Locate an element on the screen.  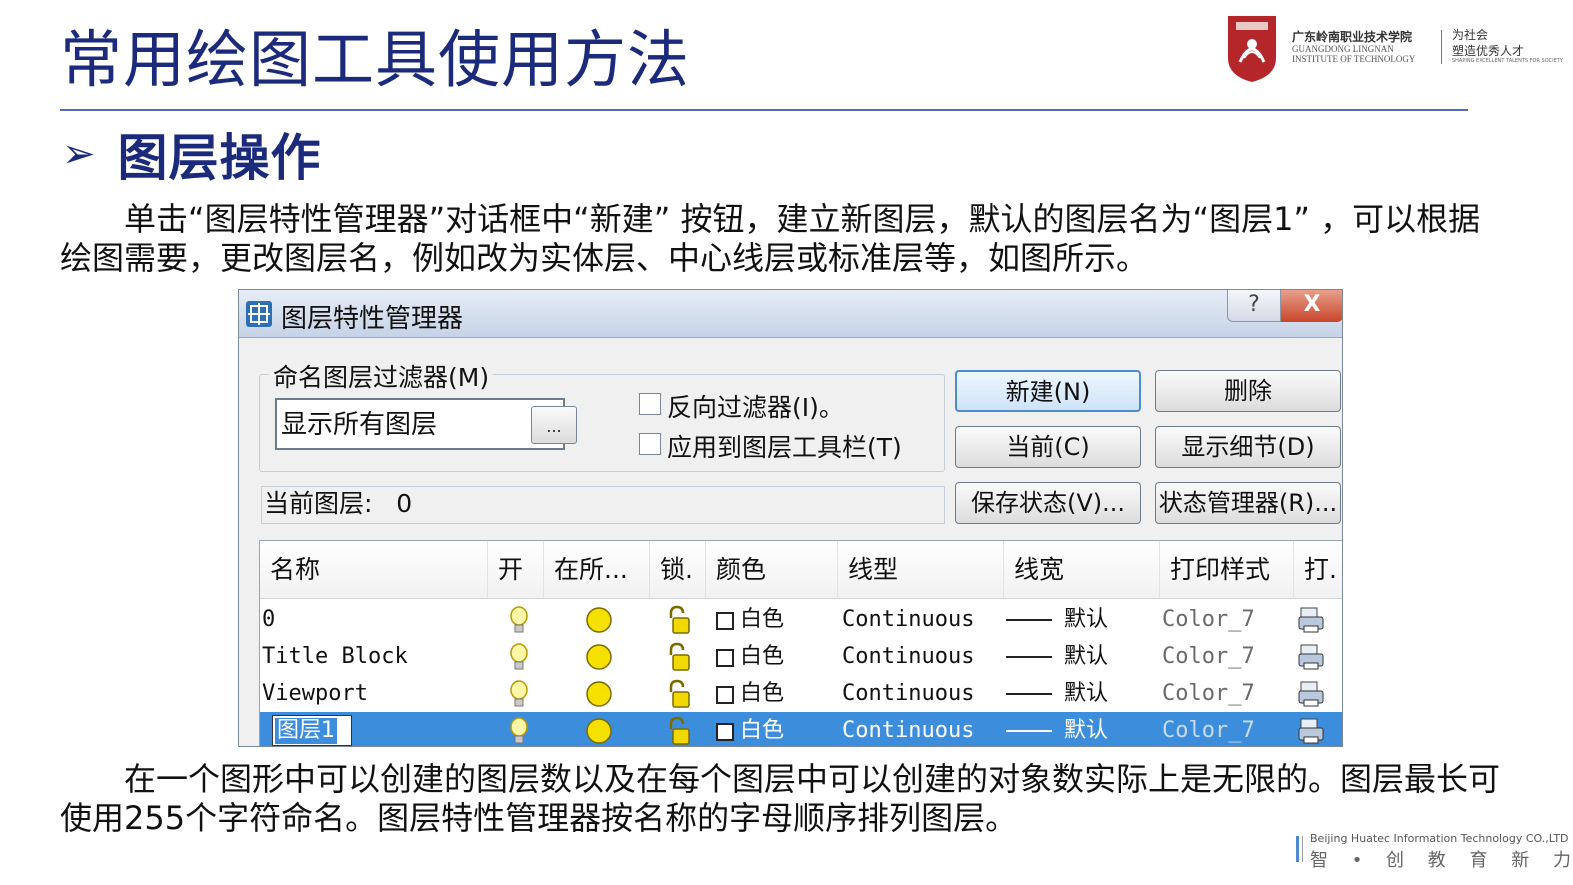
layer-name-edit-field: 图层1 is located at coordinates (312, 730).